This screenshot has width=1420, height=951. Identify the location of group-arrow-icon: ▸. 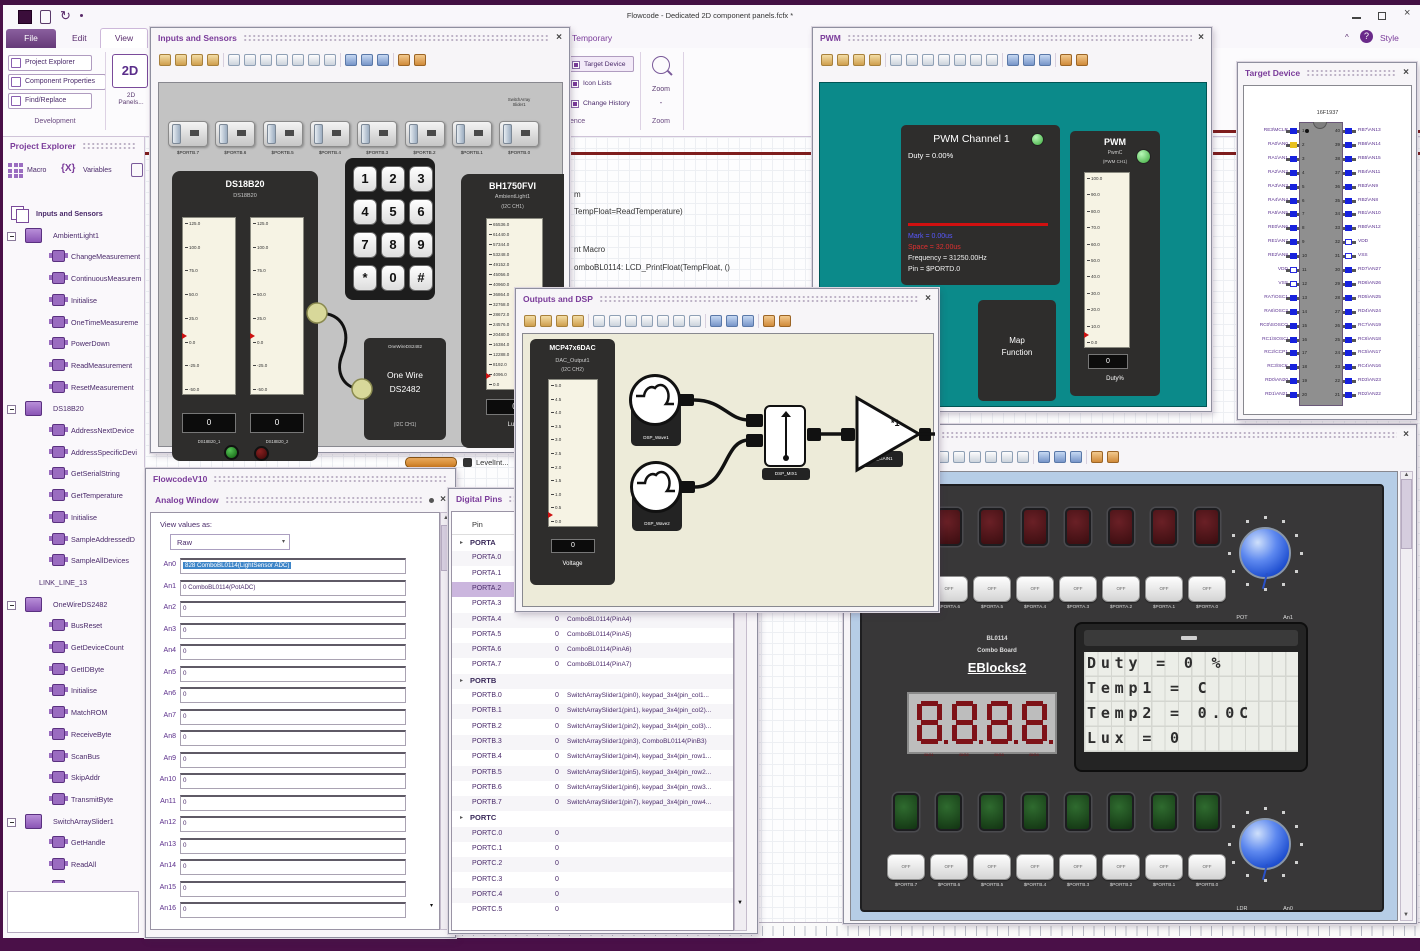
(461, 817).